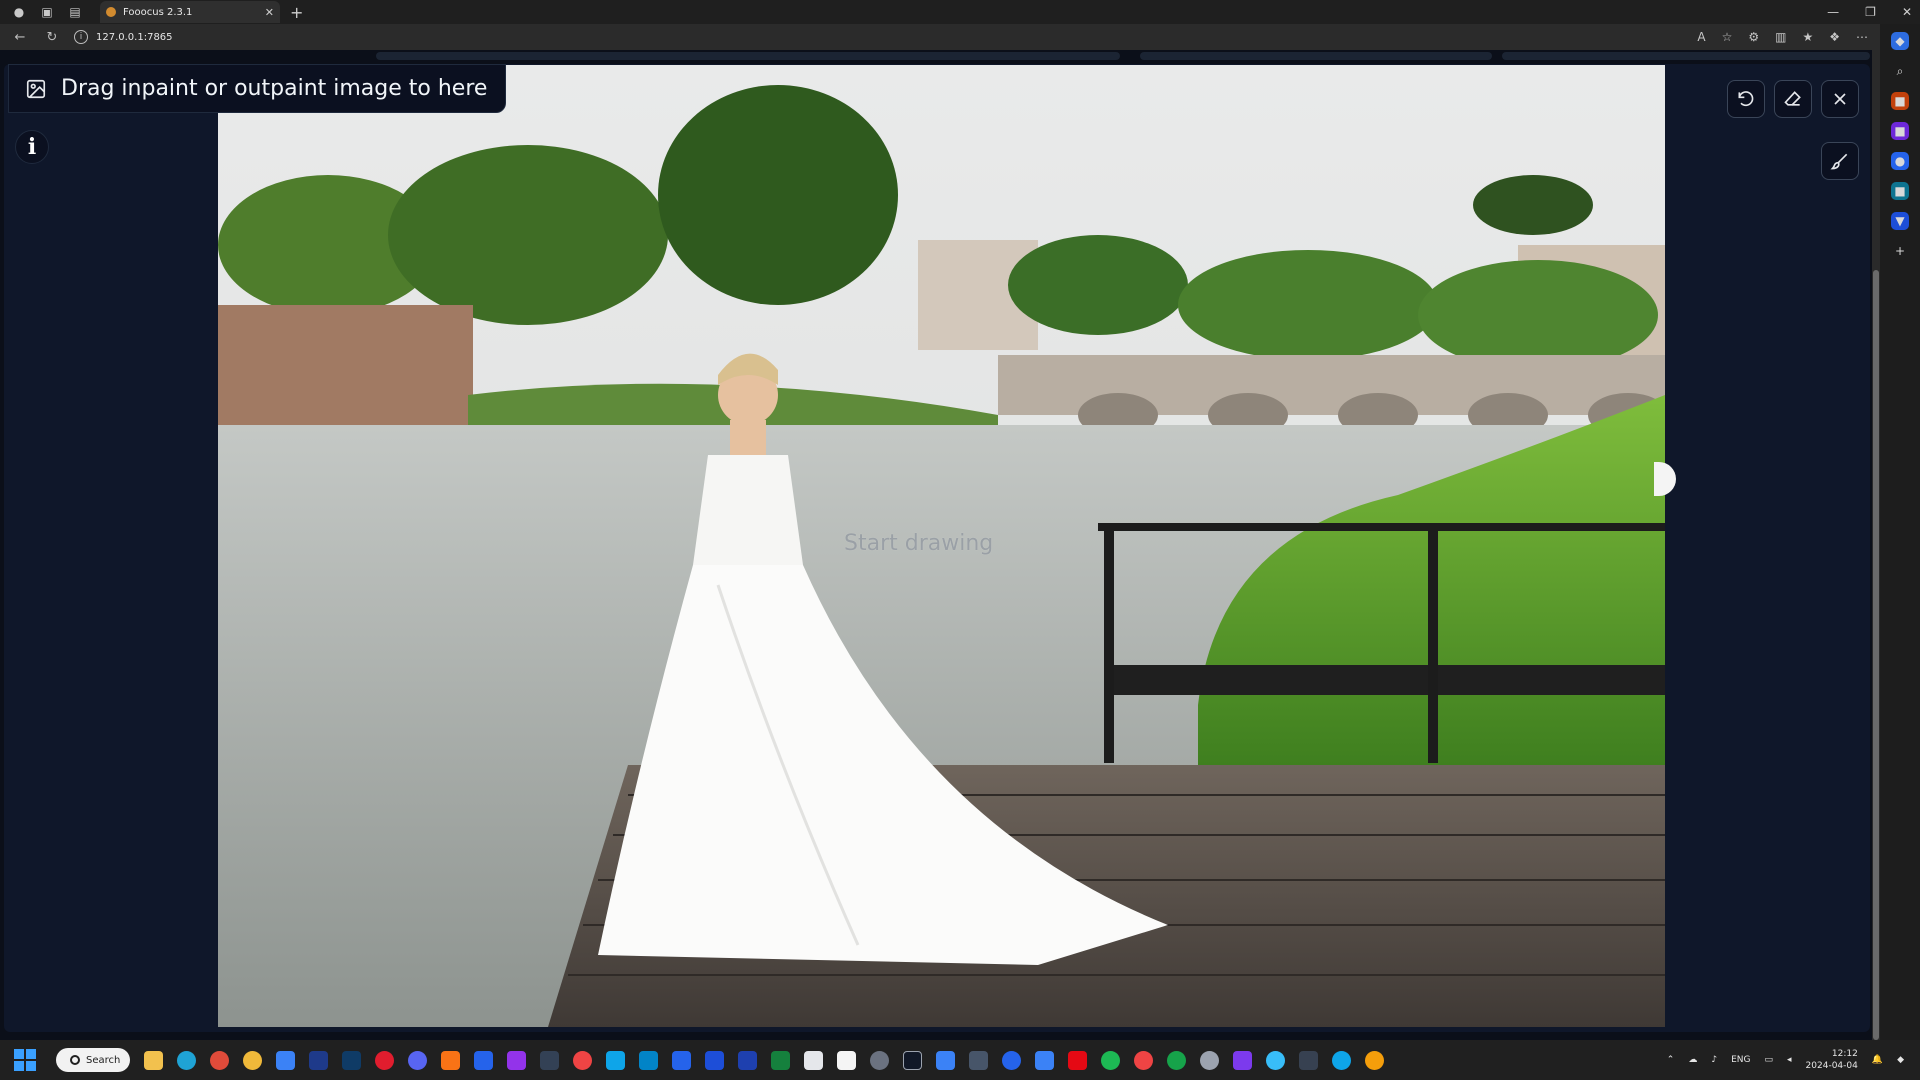  Describe the element at coordinates (919, 543) in the screenshot. I see `start-drawing-hint: Start drawing` at that location.